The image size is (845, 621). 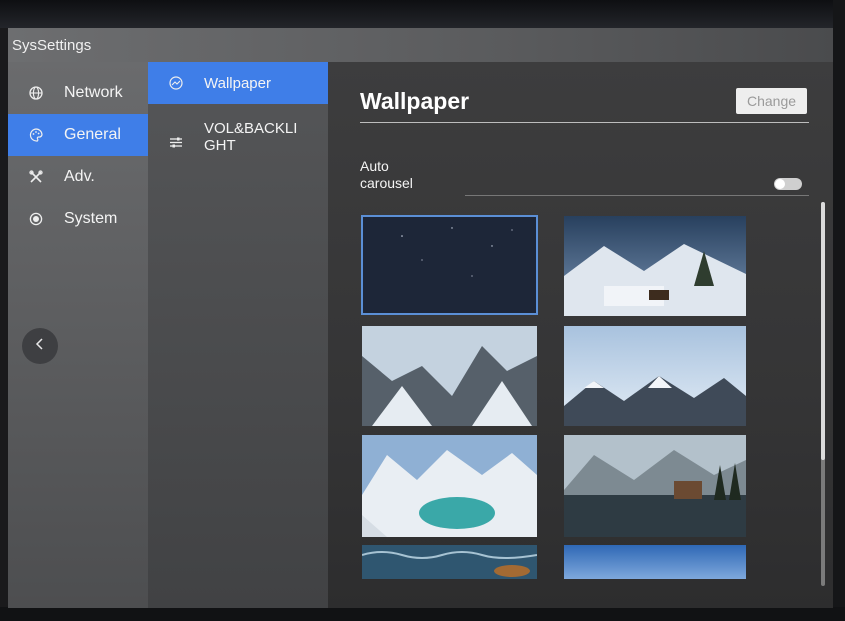 I want to click on wallpaper-scrollbar, so click(x=823, y=394).